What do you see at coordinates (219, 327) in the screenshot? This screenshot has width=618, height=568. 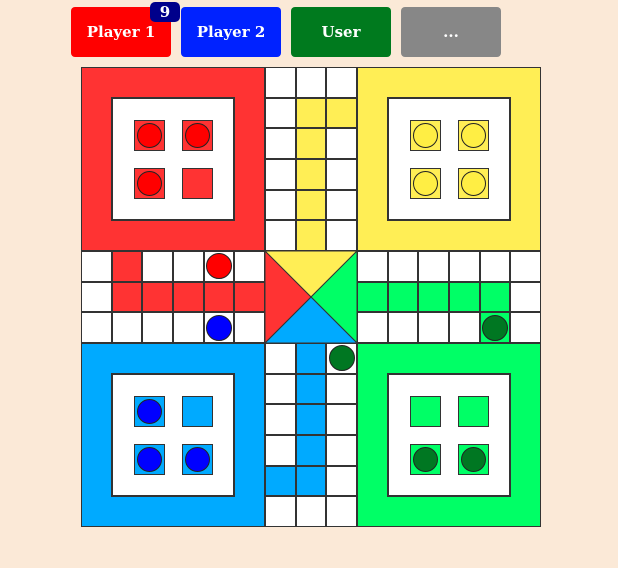 I see `blue-track-token` at bounding box center [219, 327].